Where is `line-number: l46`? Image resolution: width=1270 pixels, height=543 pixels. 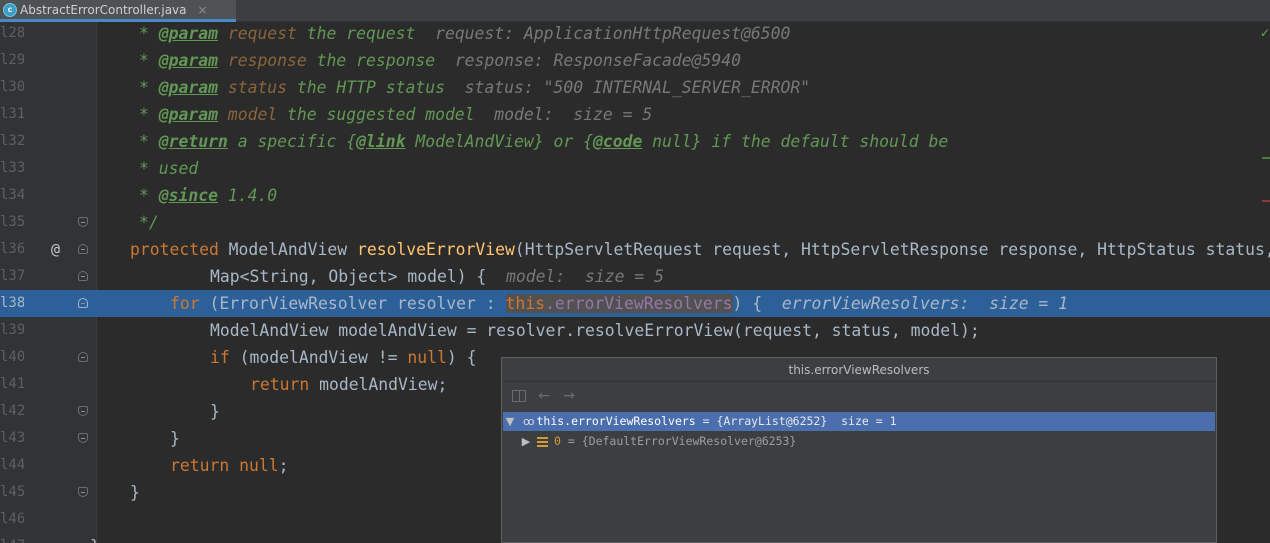 line-number: l46 is located at coordinates (12, 519).